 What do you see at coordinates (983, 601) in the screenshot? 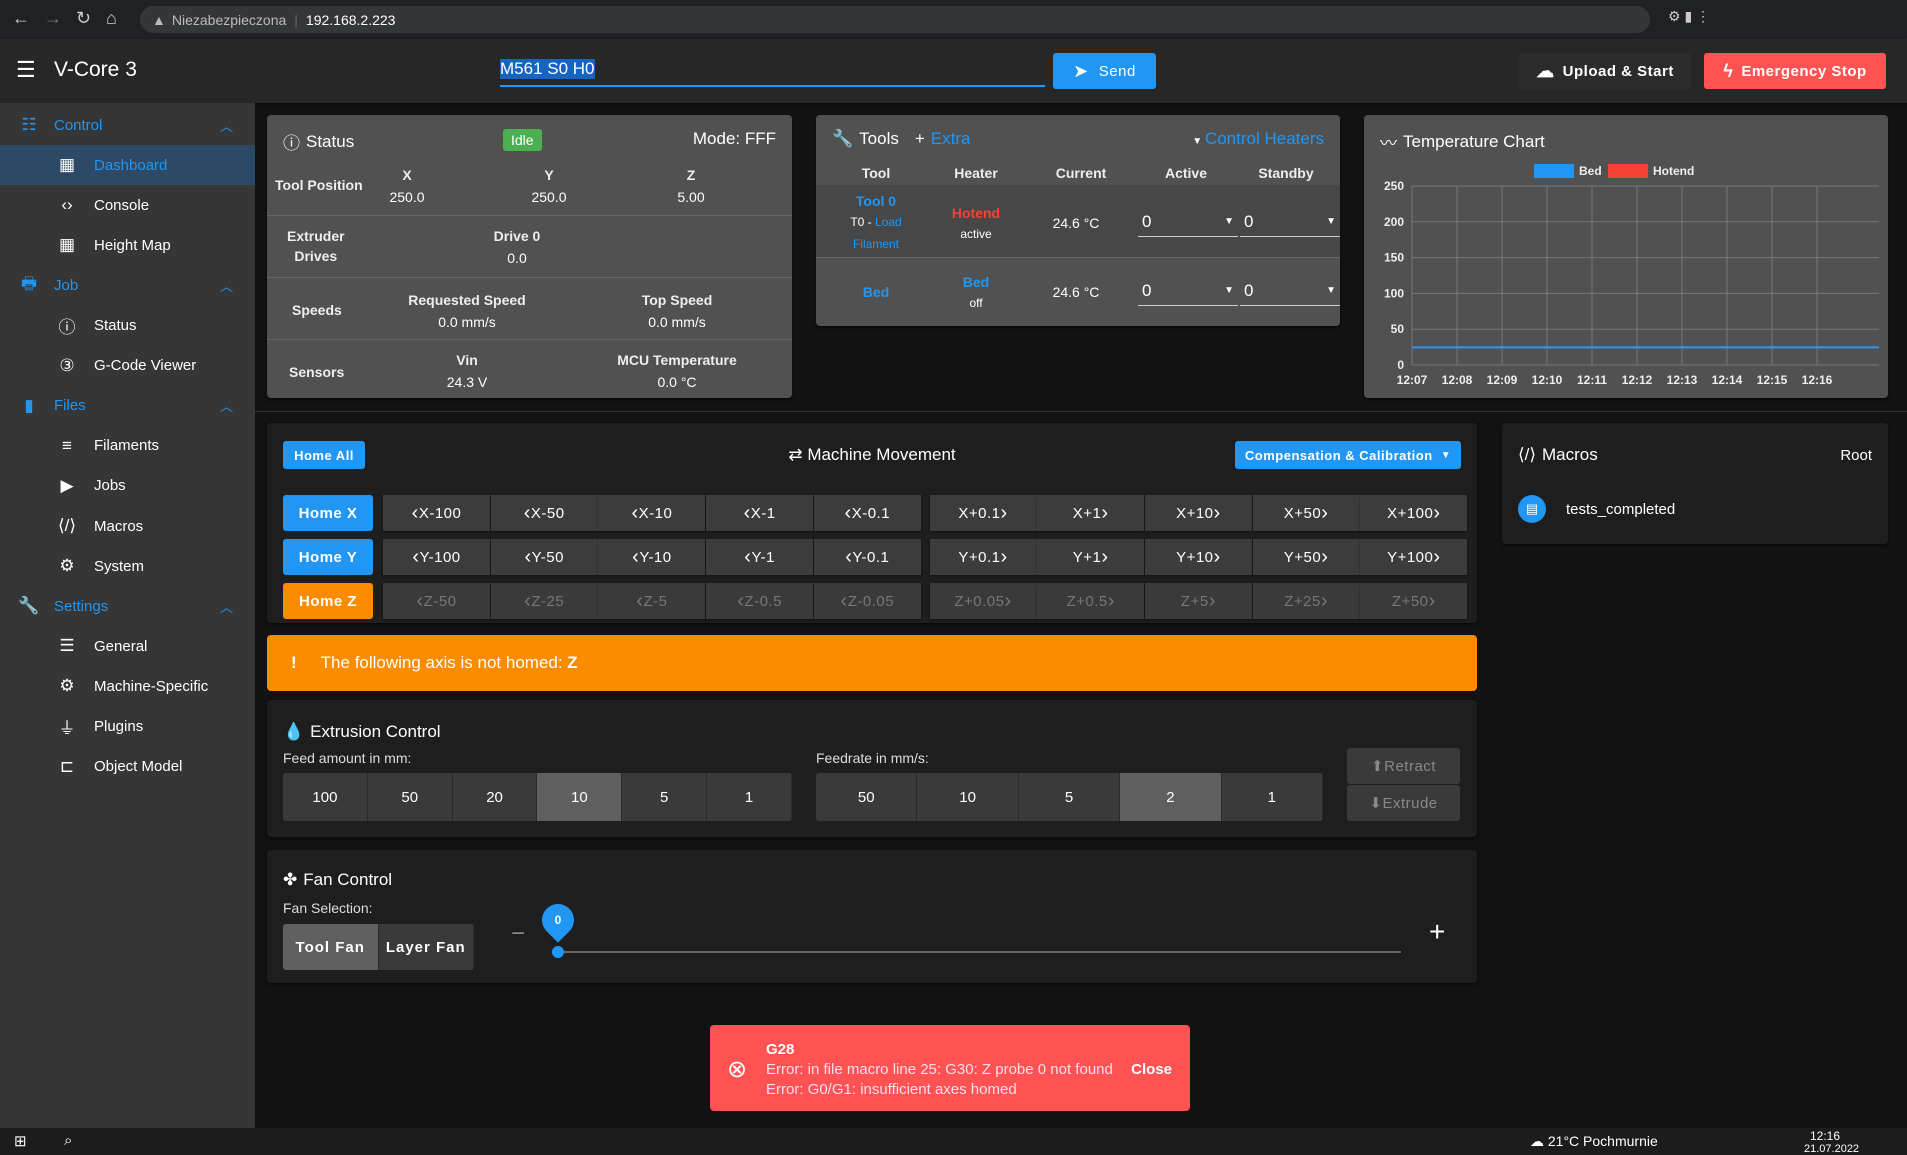
I see `move-button: Z+0.05 ›` at bounding box center [983, 601].